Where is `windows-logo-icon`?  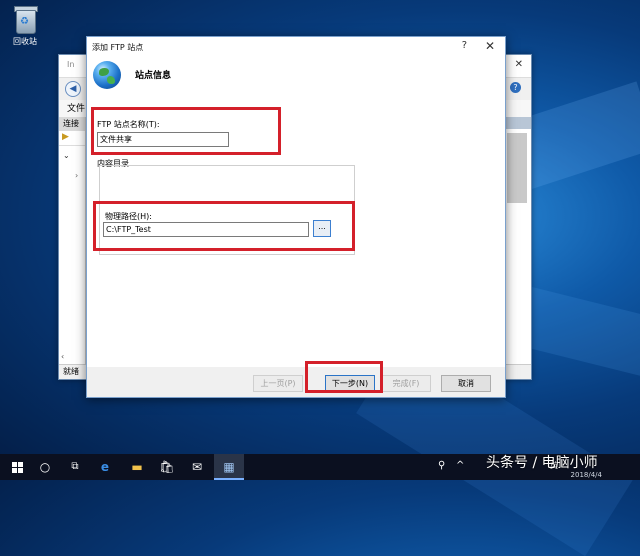
windows-logo-icon is located at coordinates (17, 467).